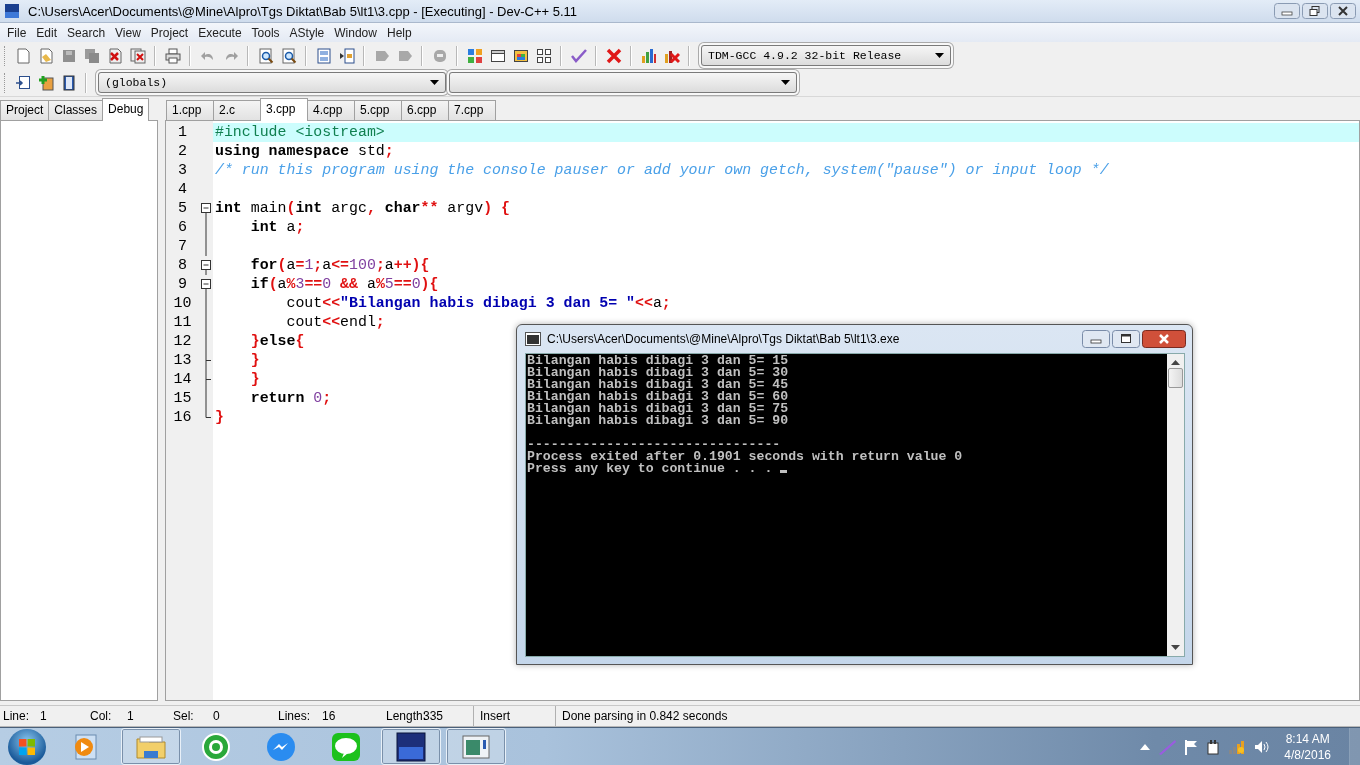 Image resolution: width=1360 pixels, height=765 pixels. Describe the element at coordinates (474, 55) in the screenshot. I see `color-grid-icon` at that location.